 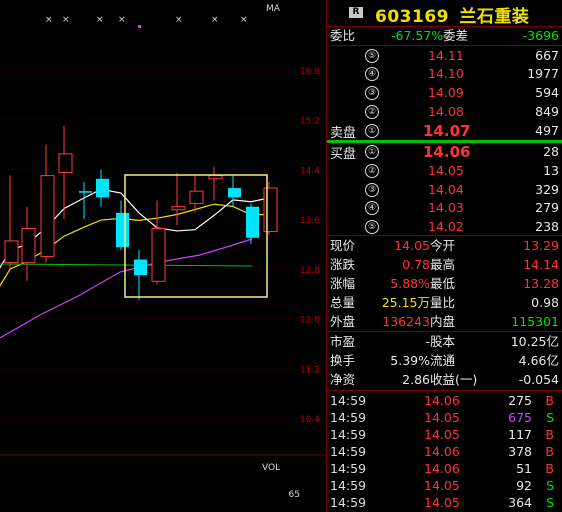 What do you see at coordinates (547, 226) in the screenshot?
I see `buy-volume: 238` at bounding box center [547, 226].